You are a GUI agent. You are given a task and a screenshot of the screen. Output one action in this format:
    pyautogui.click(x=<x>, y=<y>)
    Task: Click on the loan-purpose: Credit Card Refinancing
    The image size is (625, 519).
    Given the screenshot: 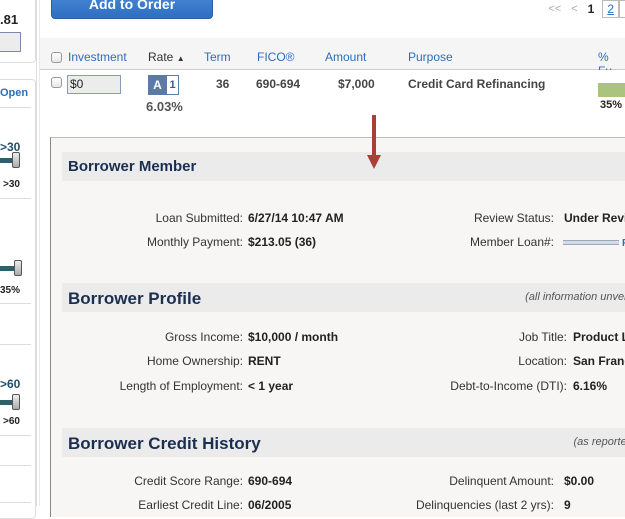 What is the action you would take?
    pyautogui.click(x=476, y=84)
    